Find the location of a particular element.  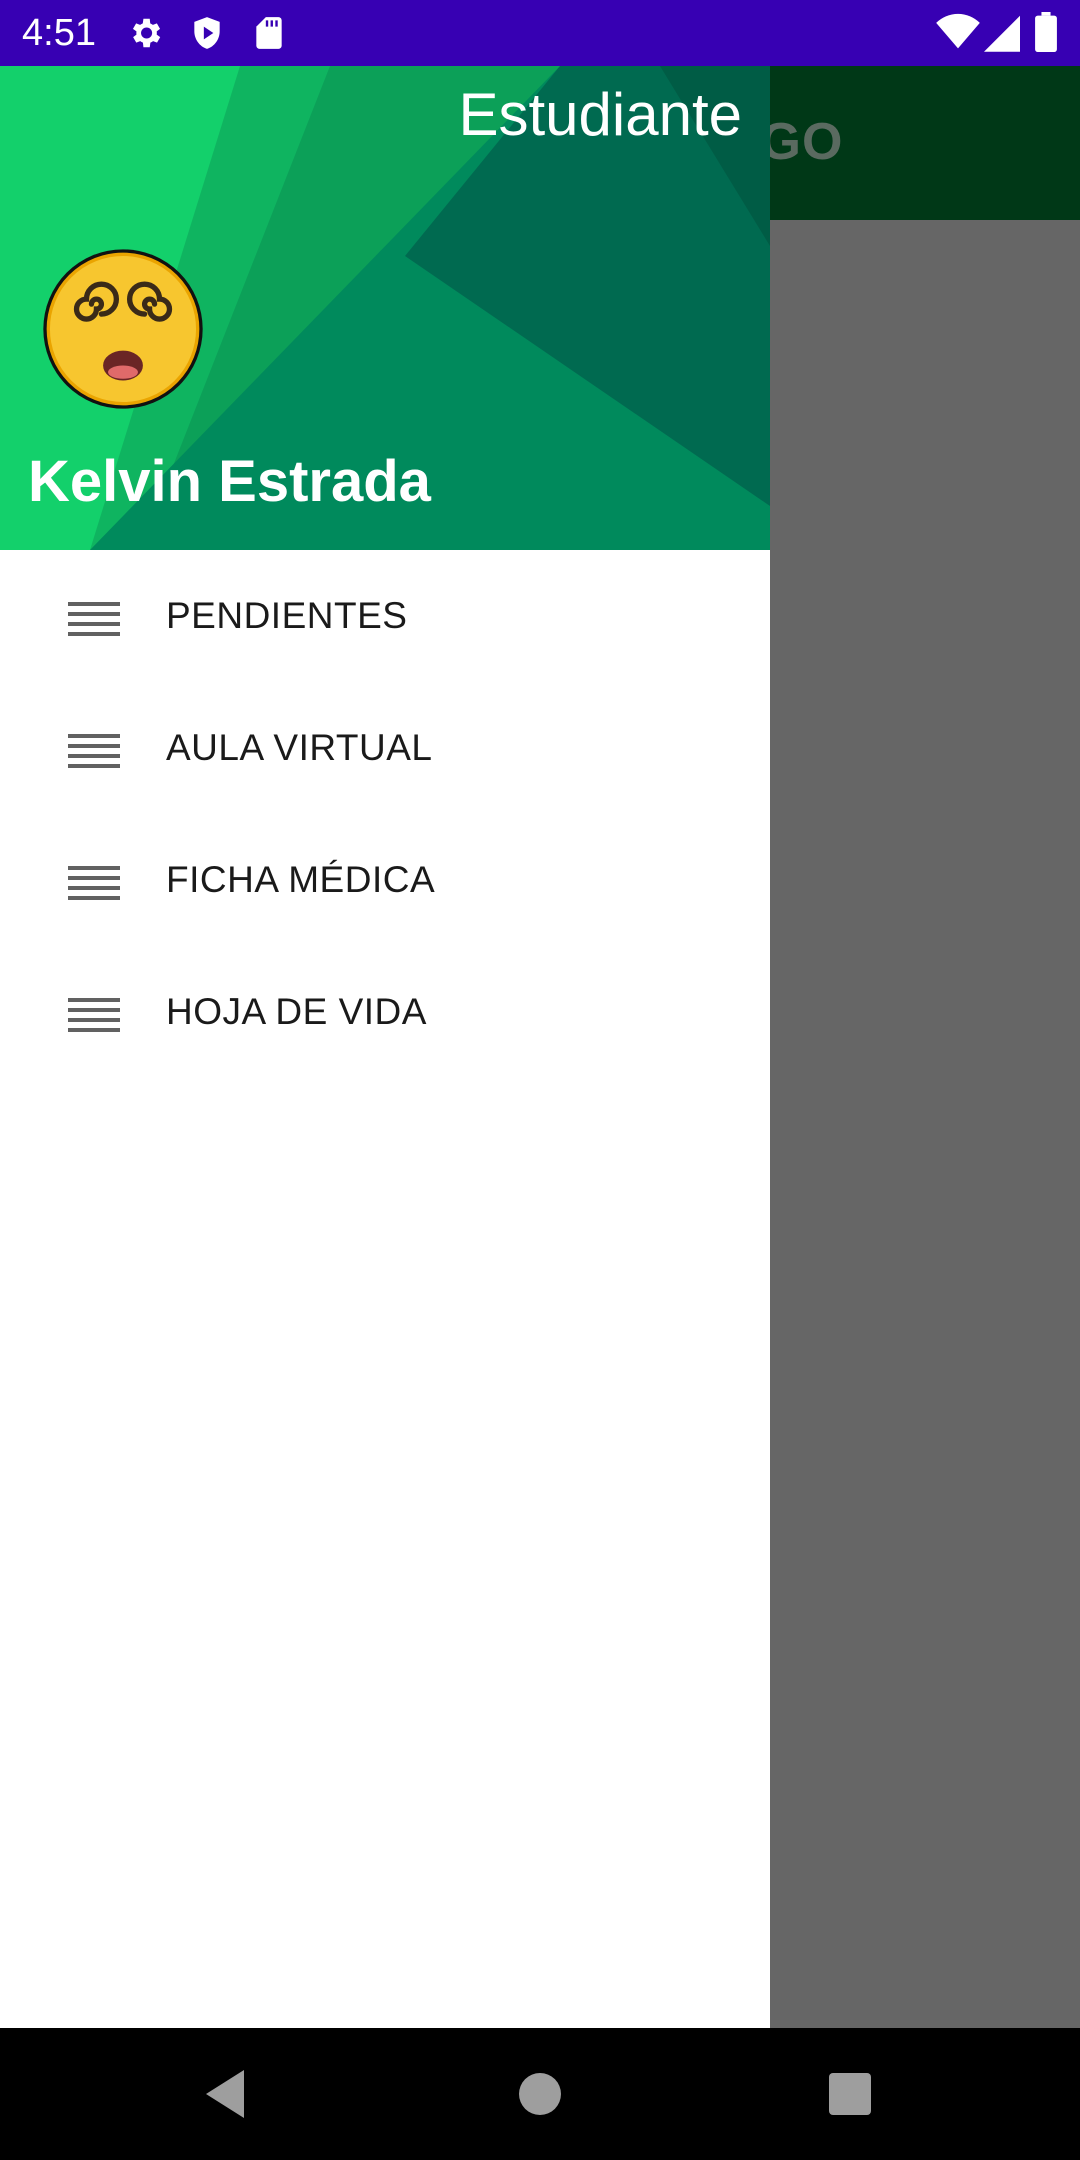

menu-item-pendientes: PENDIENTES is located at coordinates (385, 616).